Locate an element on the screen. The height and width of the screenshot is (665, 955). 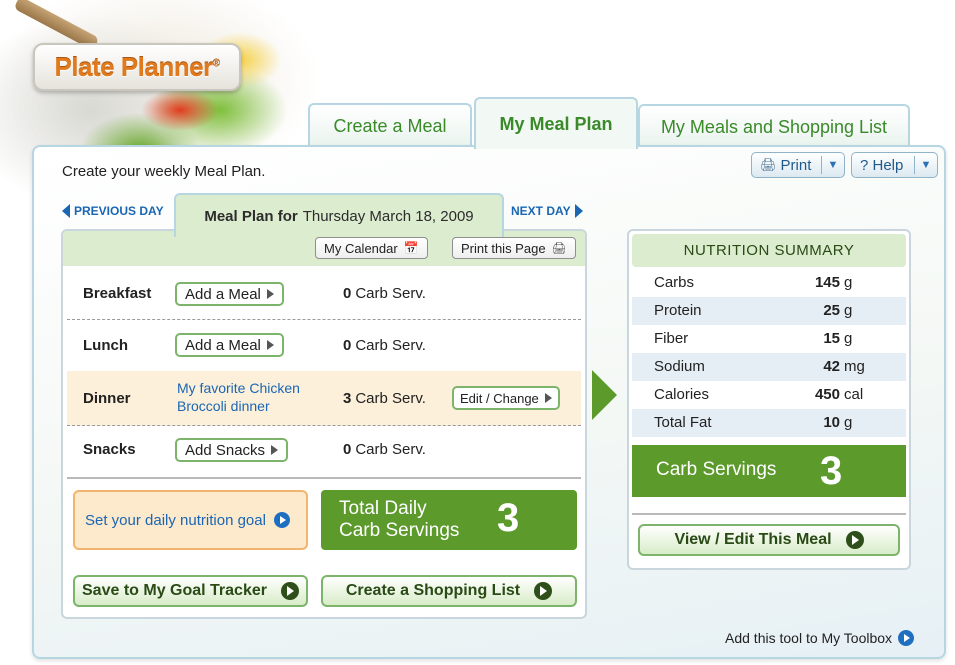
total-label-line1: Total Daily is located at coordinates (383, 508).